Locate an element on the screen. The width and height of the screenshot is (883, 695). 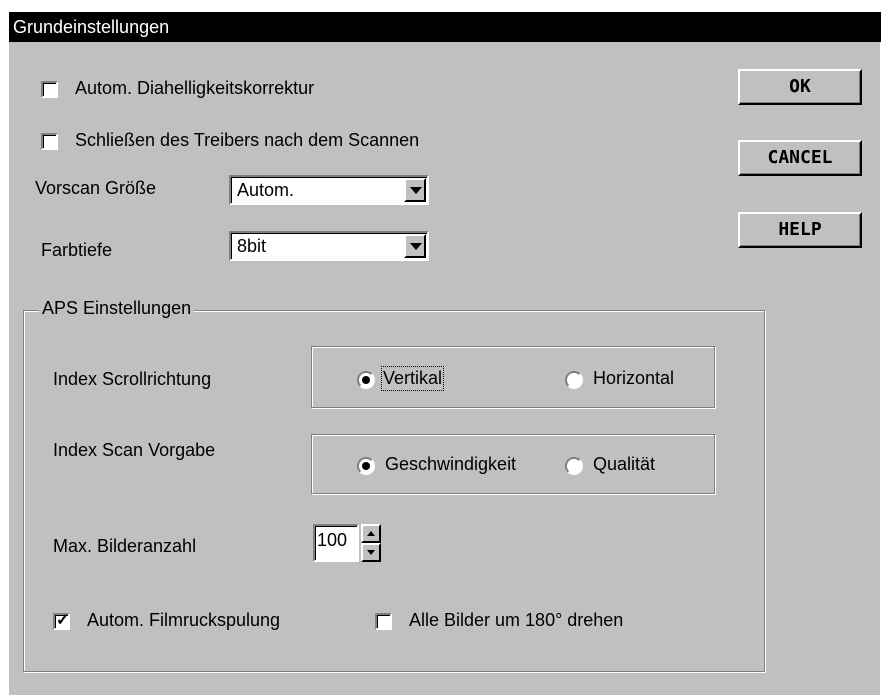
index-scroll-vertical-option: Vertikal is located at coordinates (417, 379).